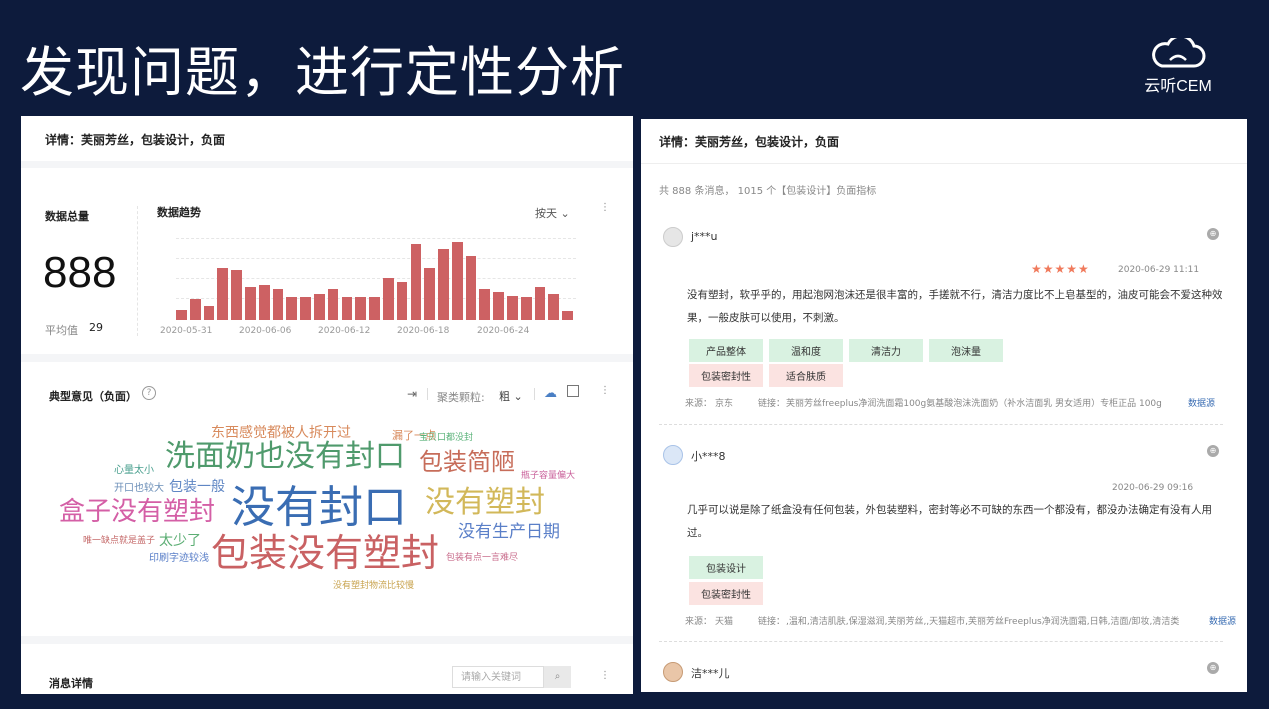 This screenshot has width=1269, height=709. Describe the element at coordinates (772, 622) in the screenshot. I see `link-label: 链接：` at that location.